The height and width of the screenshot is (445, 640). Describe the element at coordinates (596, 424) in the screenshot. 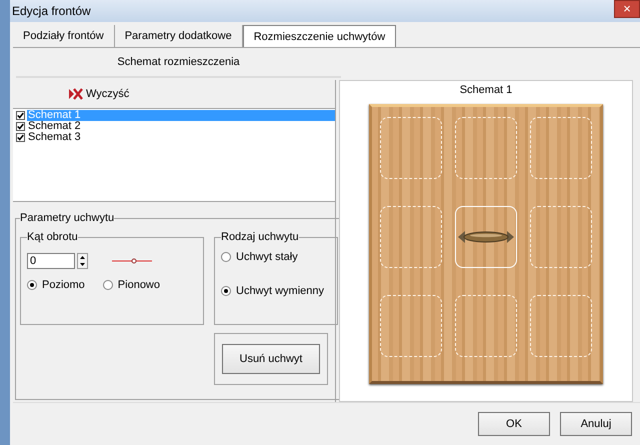

I see `dialog-button: Anuluj` at that location.